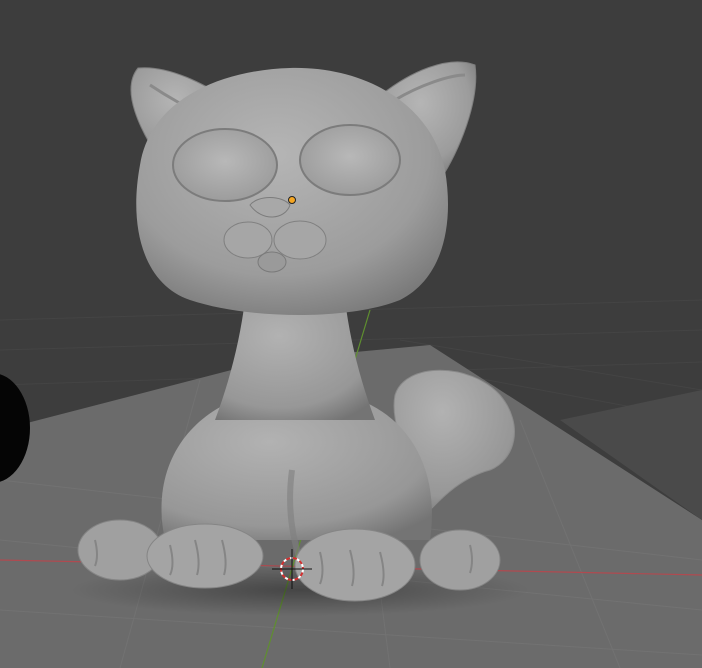 This screenshot has height=668, width=702. Describe the element at coordinates (300, 240) in the screenshot. I see `cat-muzzle-right` at that location.